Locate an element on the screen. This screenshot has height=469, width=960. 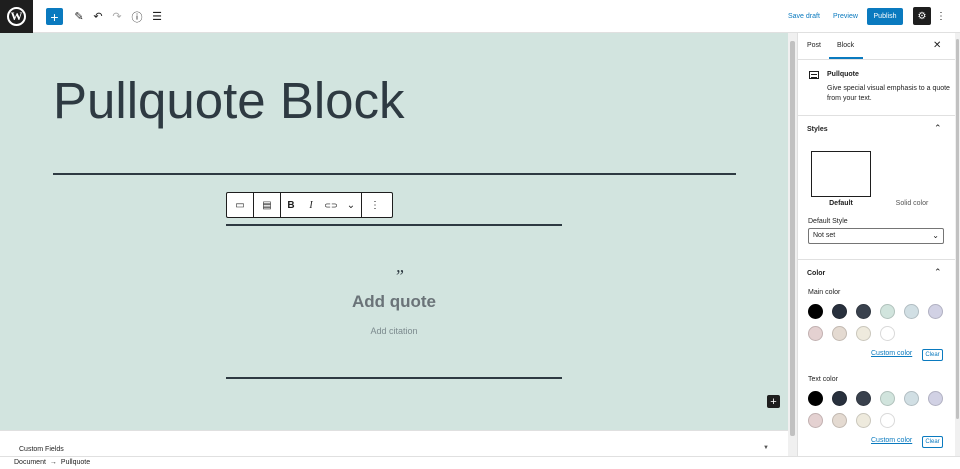
style-default-label: Default is located at coordinates (841, 203).